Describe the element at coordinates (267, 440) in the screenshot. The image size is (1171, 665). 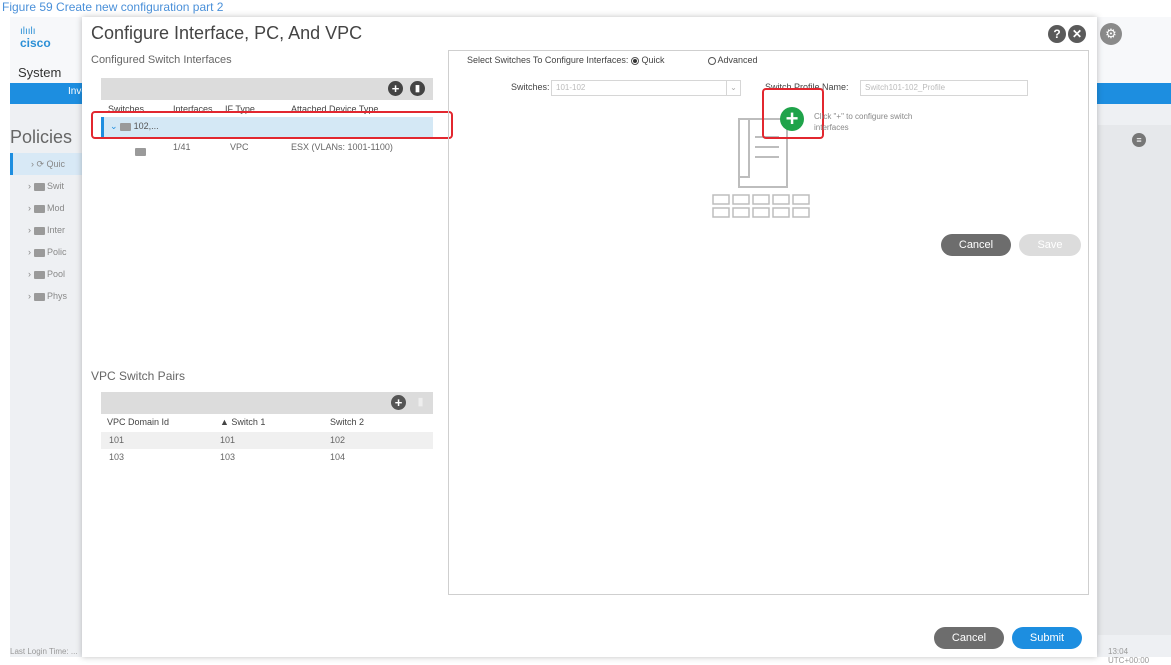
I see `table-row: 101 101 102` at that location.